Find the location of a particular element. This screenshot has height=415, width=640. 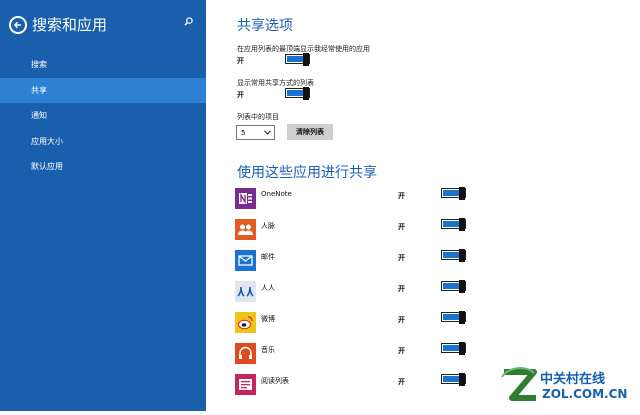

app-name: 音乐 is located at coordinates (268, 350).